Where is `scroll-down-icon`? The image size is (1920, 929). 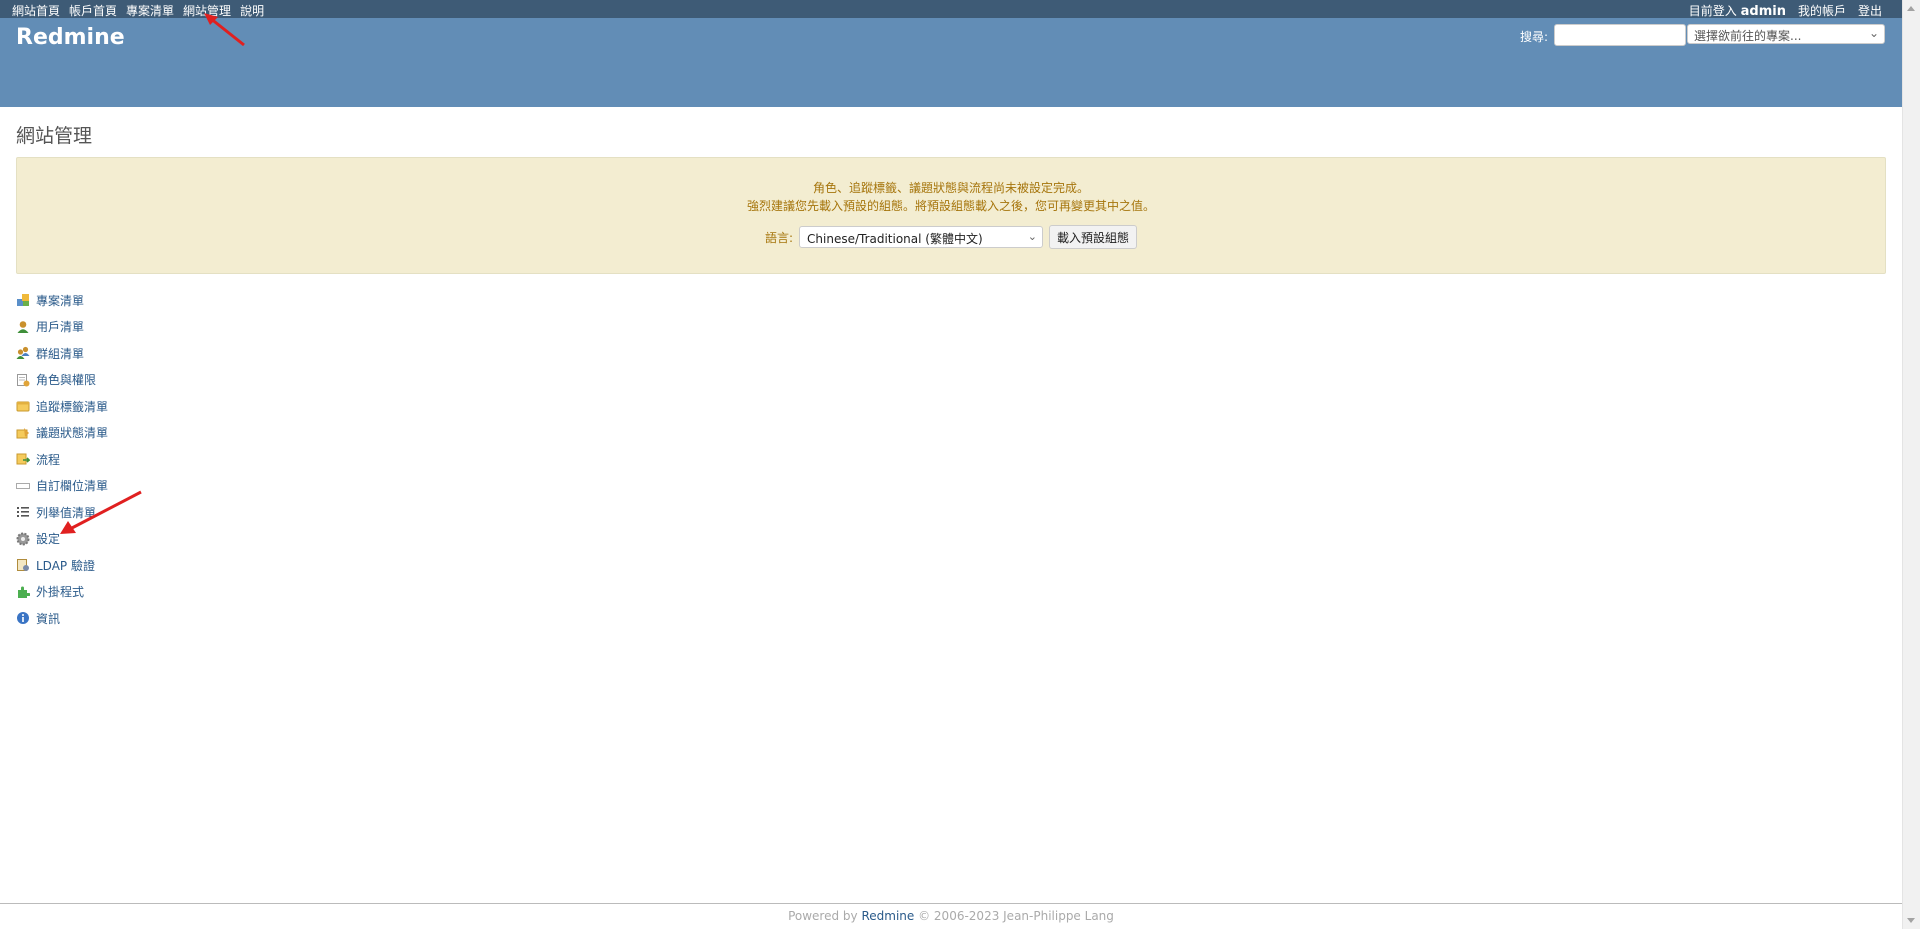
scroll-down-icon is located at coordinates (1911, 920).